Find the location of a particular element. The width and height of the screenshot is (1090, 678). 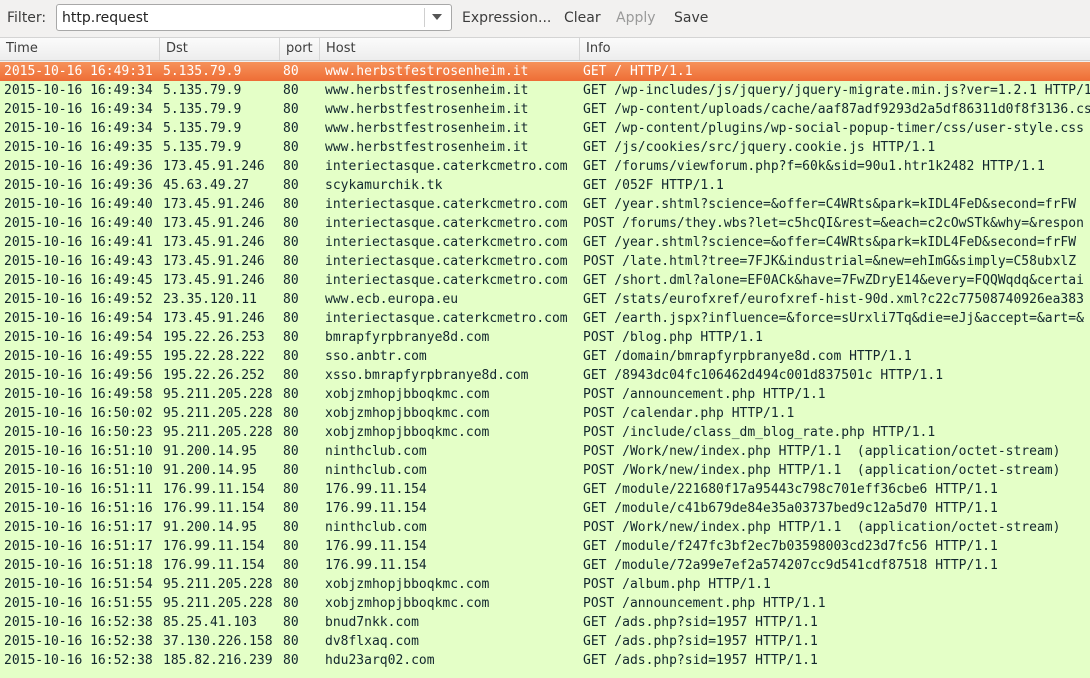

save-button: Save is located at coordinates (691, 18).